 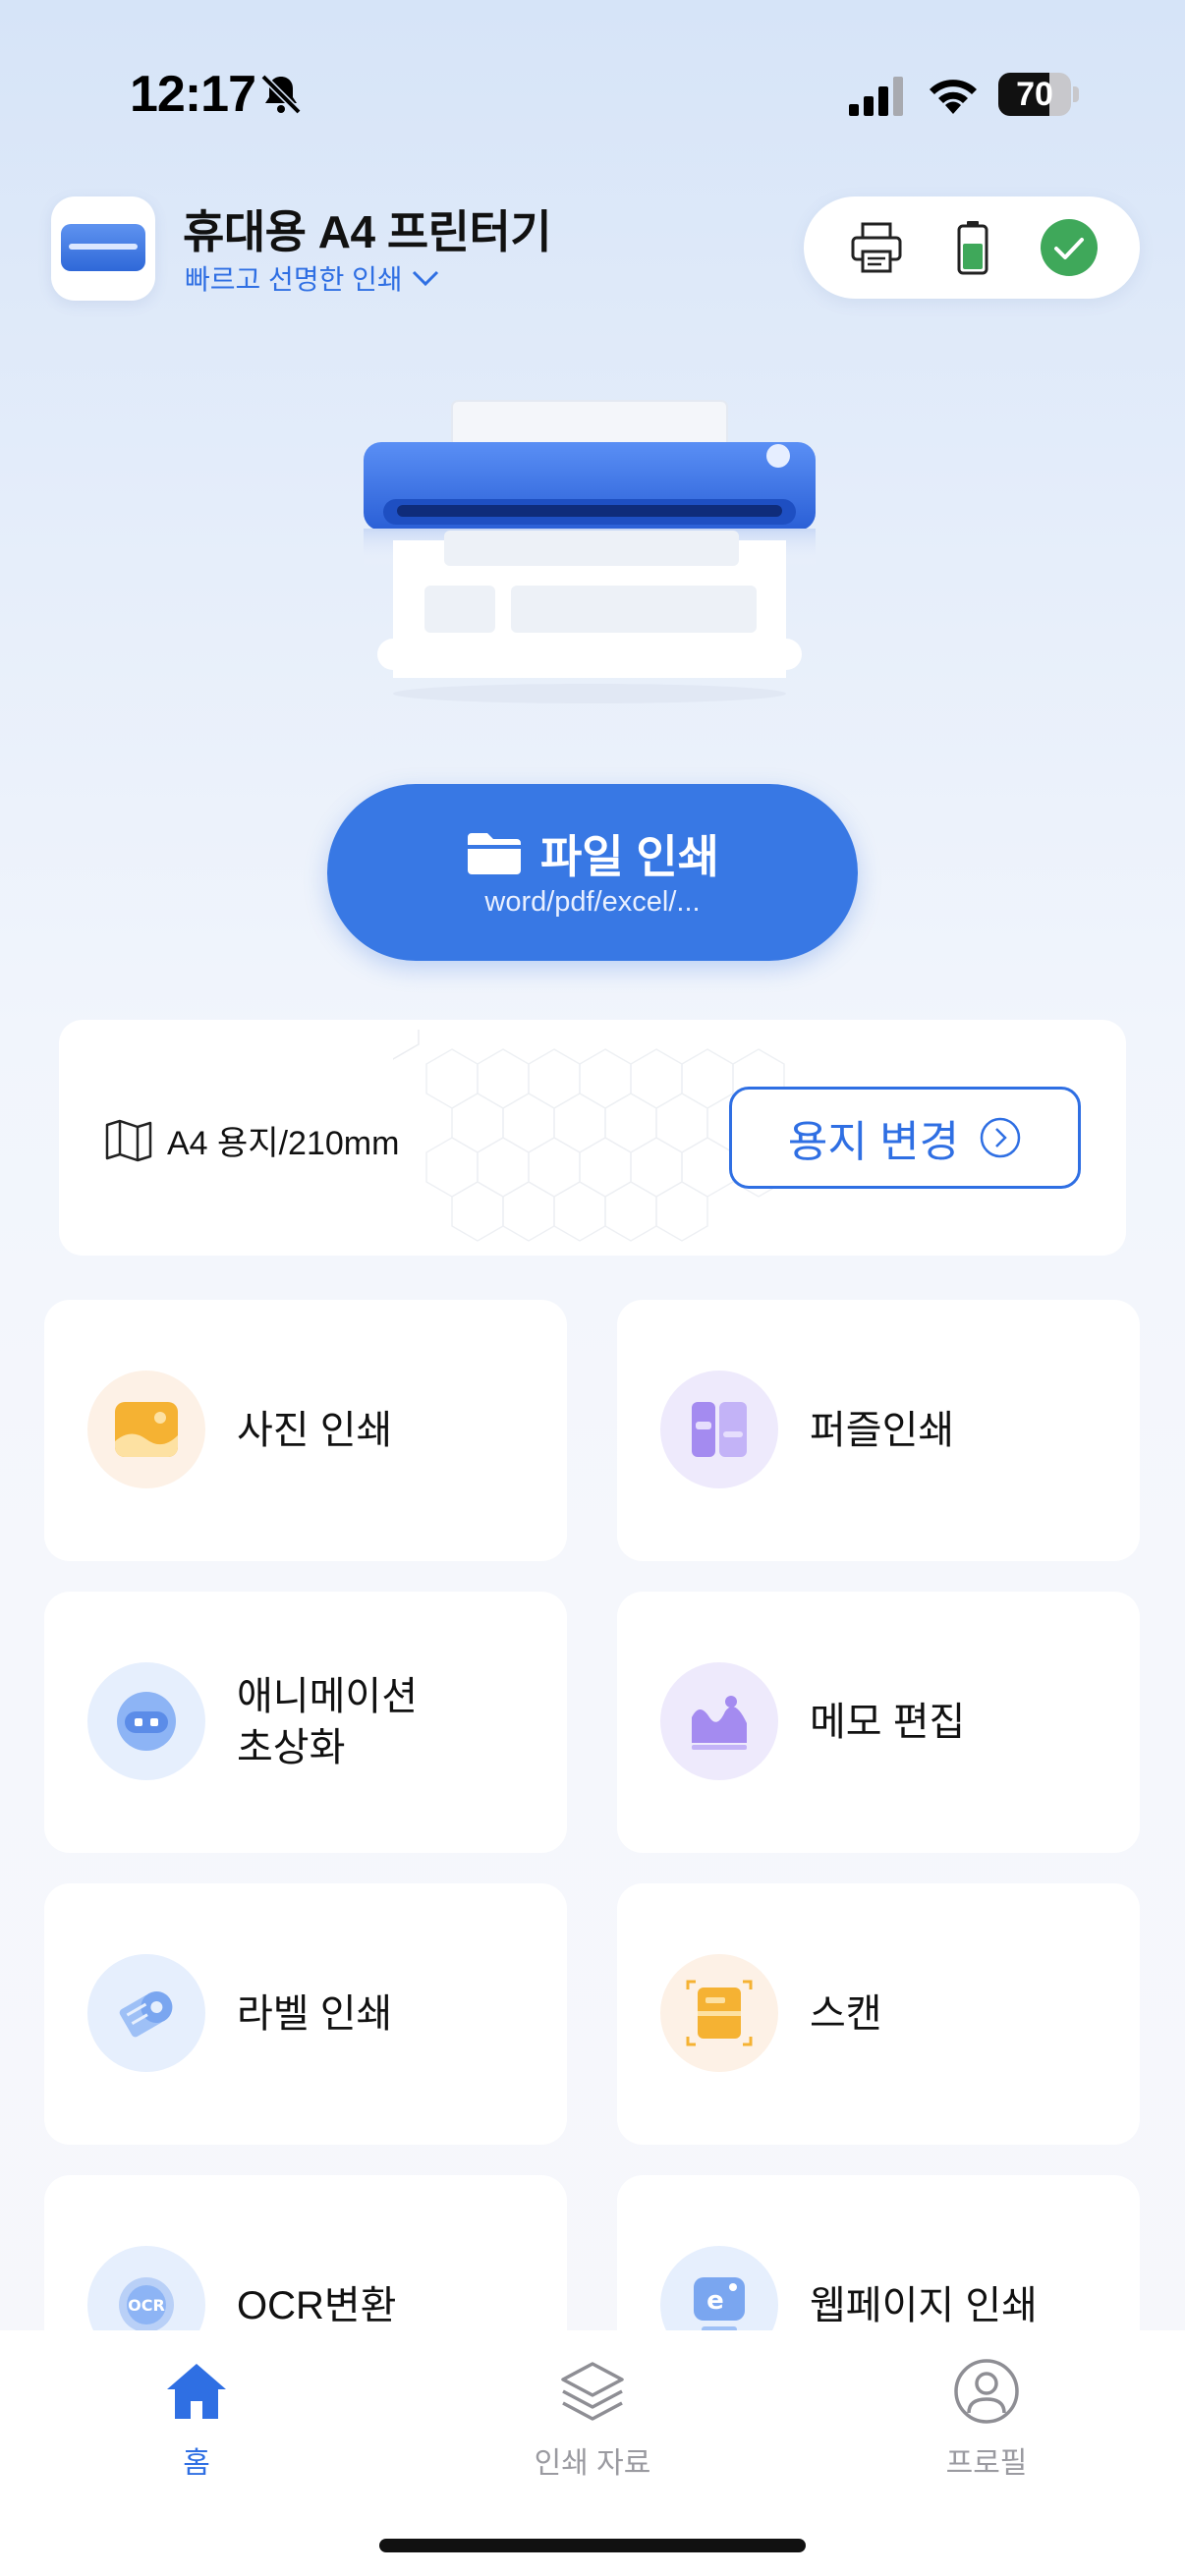 I want to click on status-time: 12:17, so click(x=193, y=94).